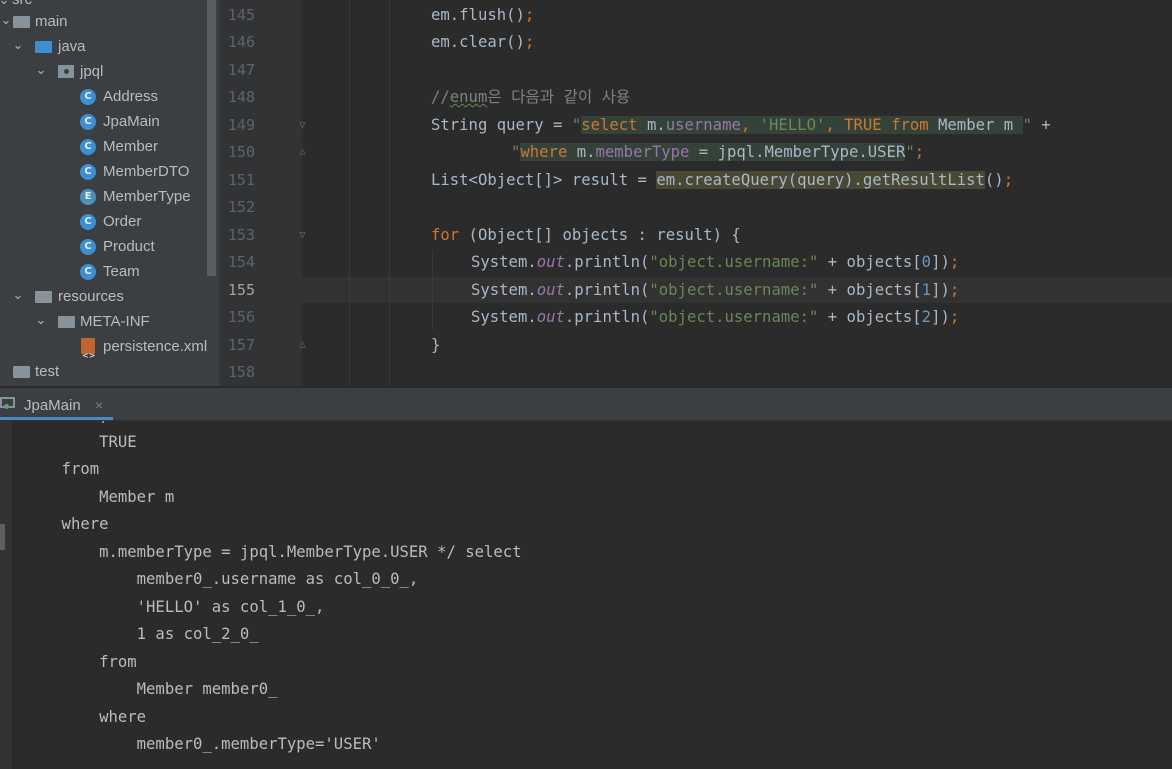  I want to click on tree-item-label: resources, so click(91, 296).